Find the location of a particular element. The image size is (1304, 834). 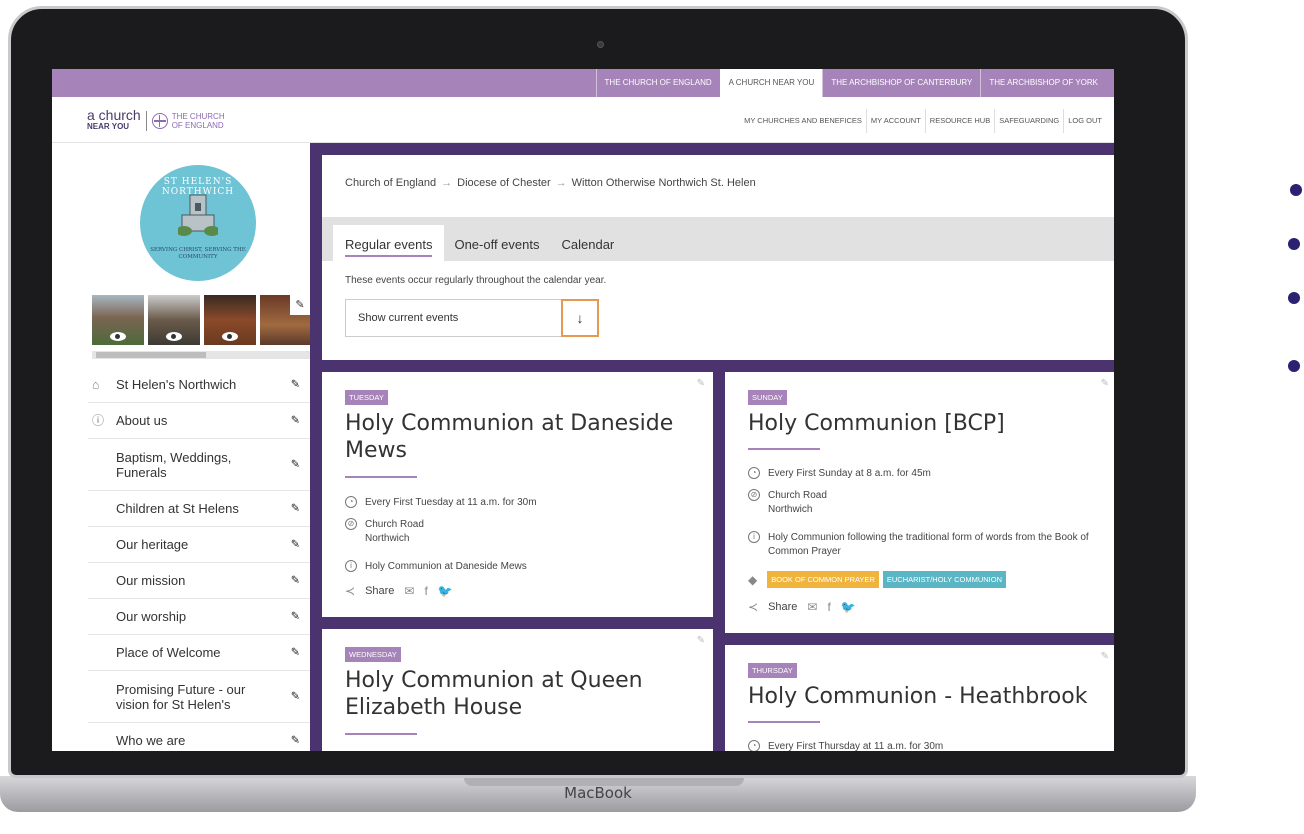

event-title: Holy Communion - Heathbrook is located at coordinates (922, 696).